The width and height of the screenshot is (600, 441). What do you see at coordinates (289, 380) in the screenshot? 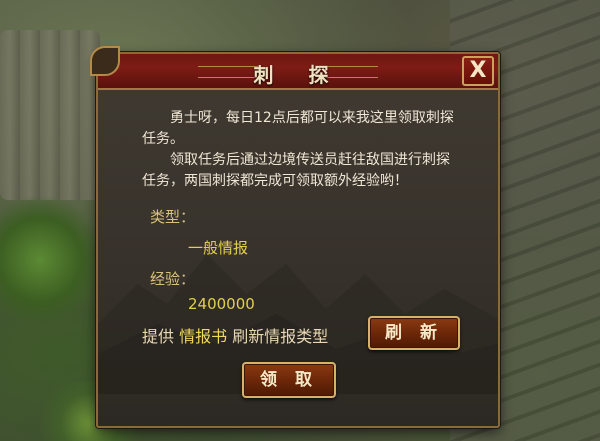
I see `claim-button: 领 取` at bounding box center [289, 380].